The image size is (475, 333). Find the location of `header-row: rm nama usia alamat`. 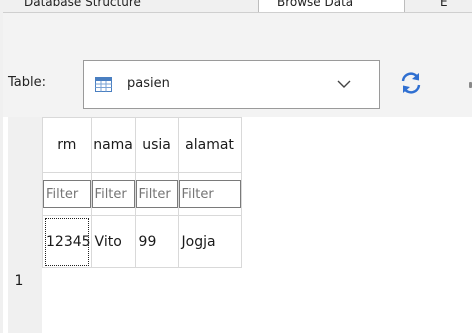

header-row: rm nama usia alamat is located at coordinates (142, 145).